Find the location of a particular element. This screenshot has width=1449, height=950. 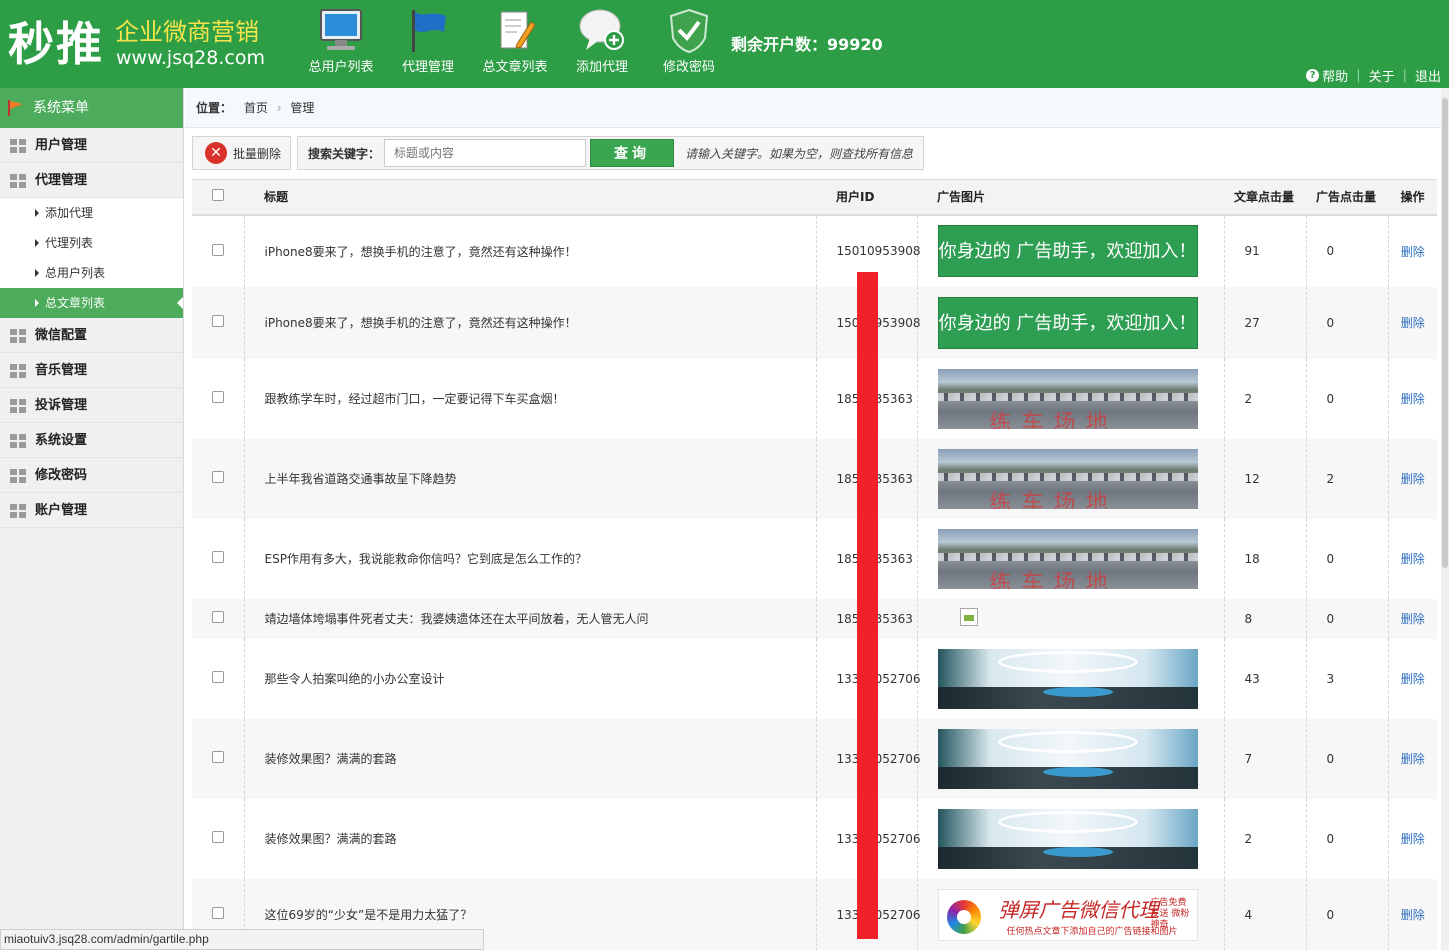

logout-link: 退出 is located at coordinates (1428, 75).